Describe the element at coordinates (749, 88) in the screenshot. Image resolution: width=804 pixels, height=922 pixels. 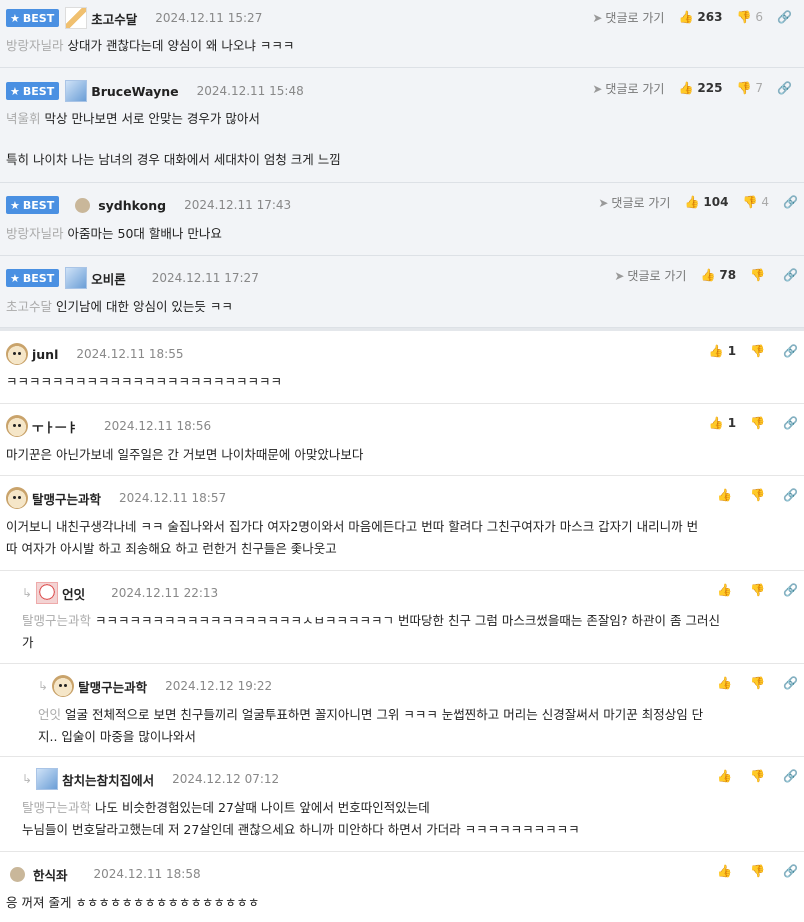
I see `downvote-button: 👎 7` at that location.